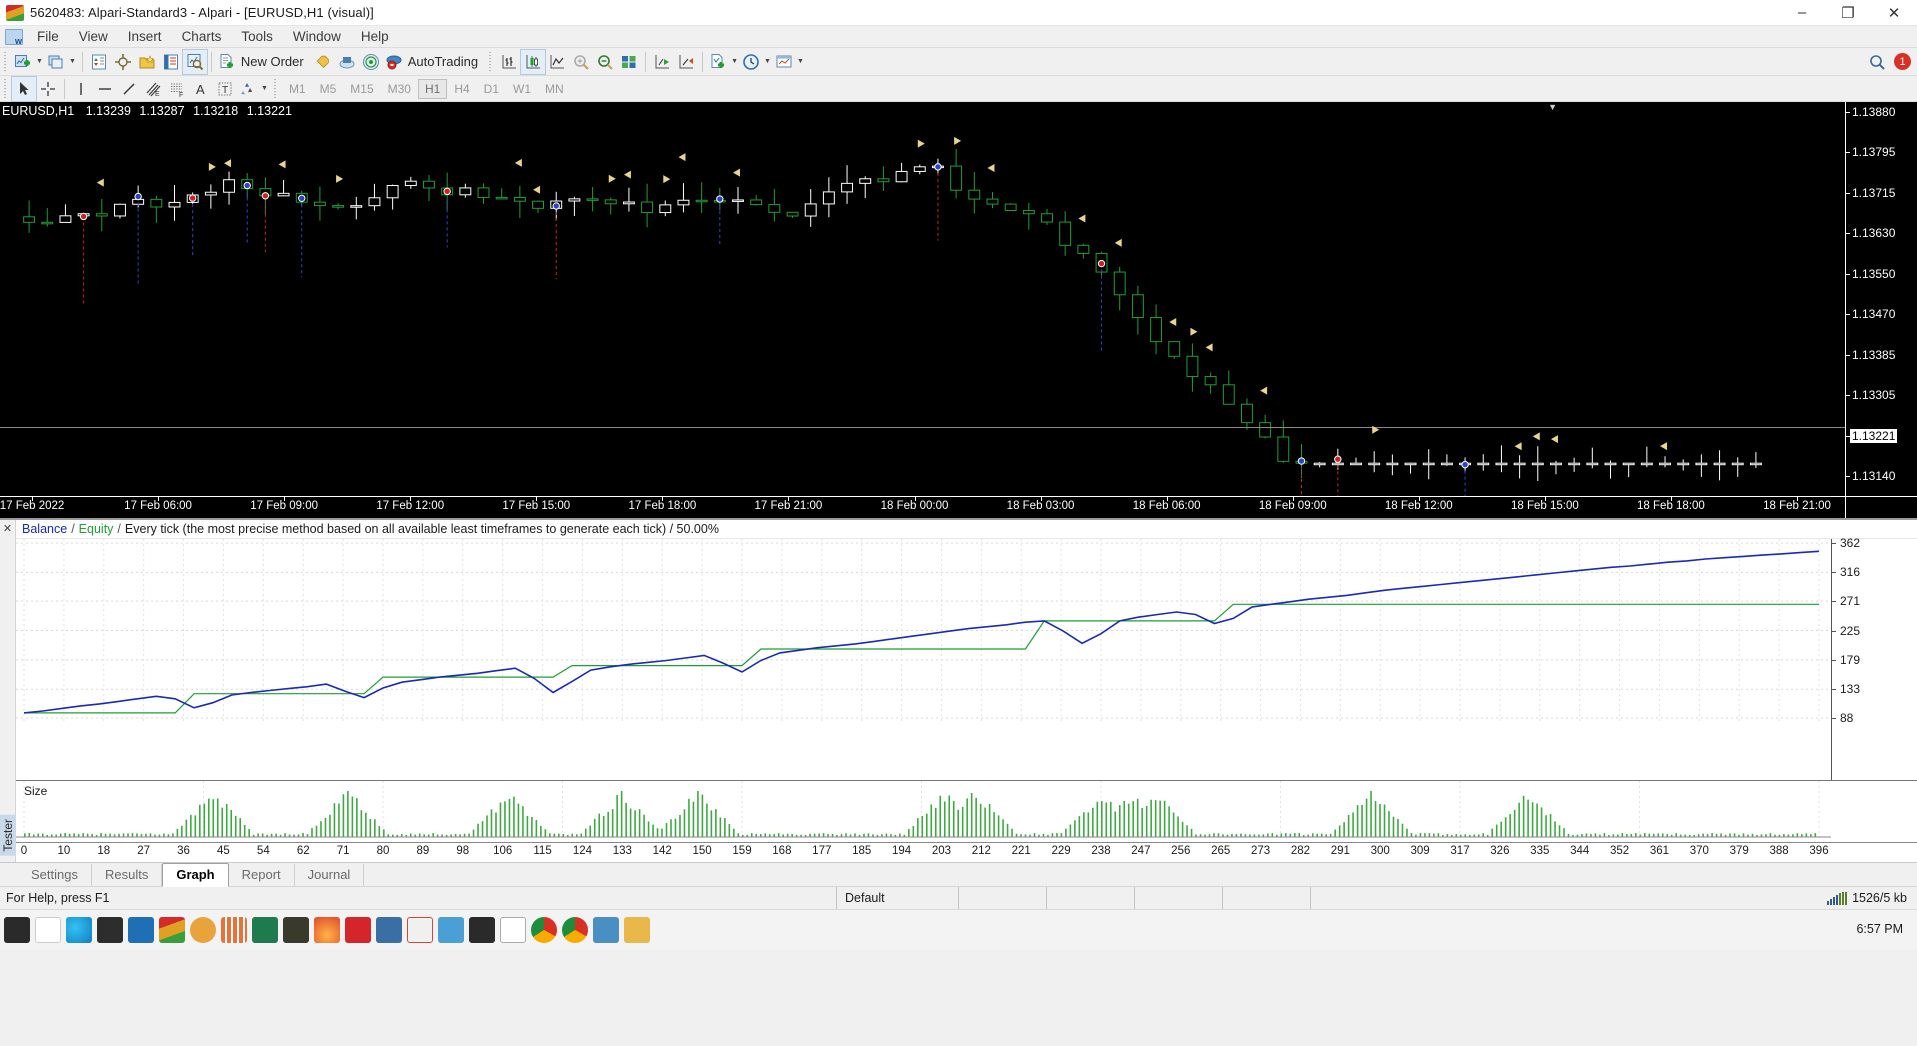 Image resolution: width=1917 pixels, height=1046 pixels. I want to click on indicators-button: ▼, so click(723, 62).